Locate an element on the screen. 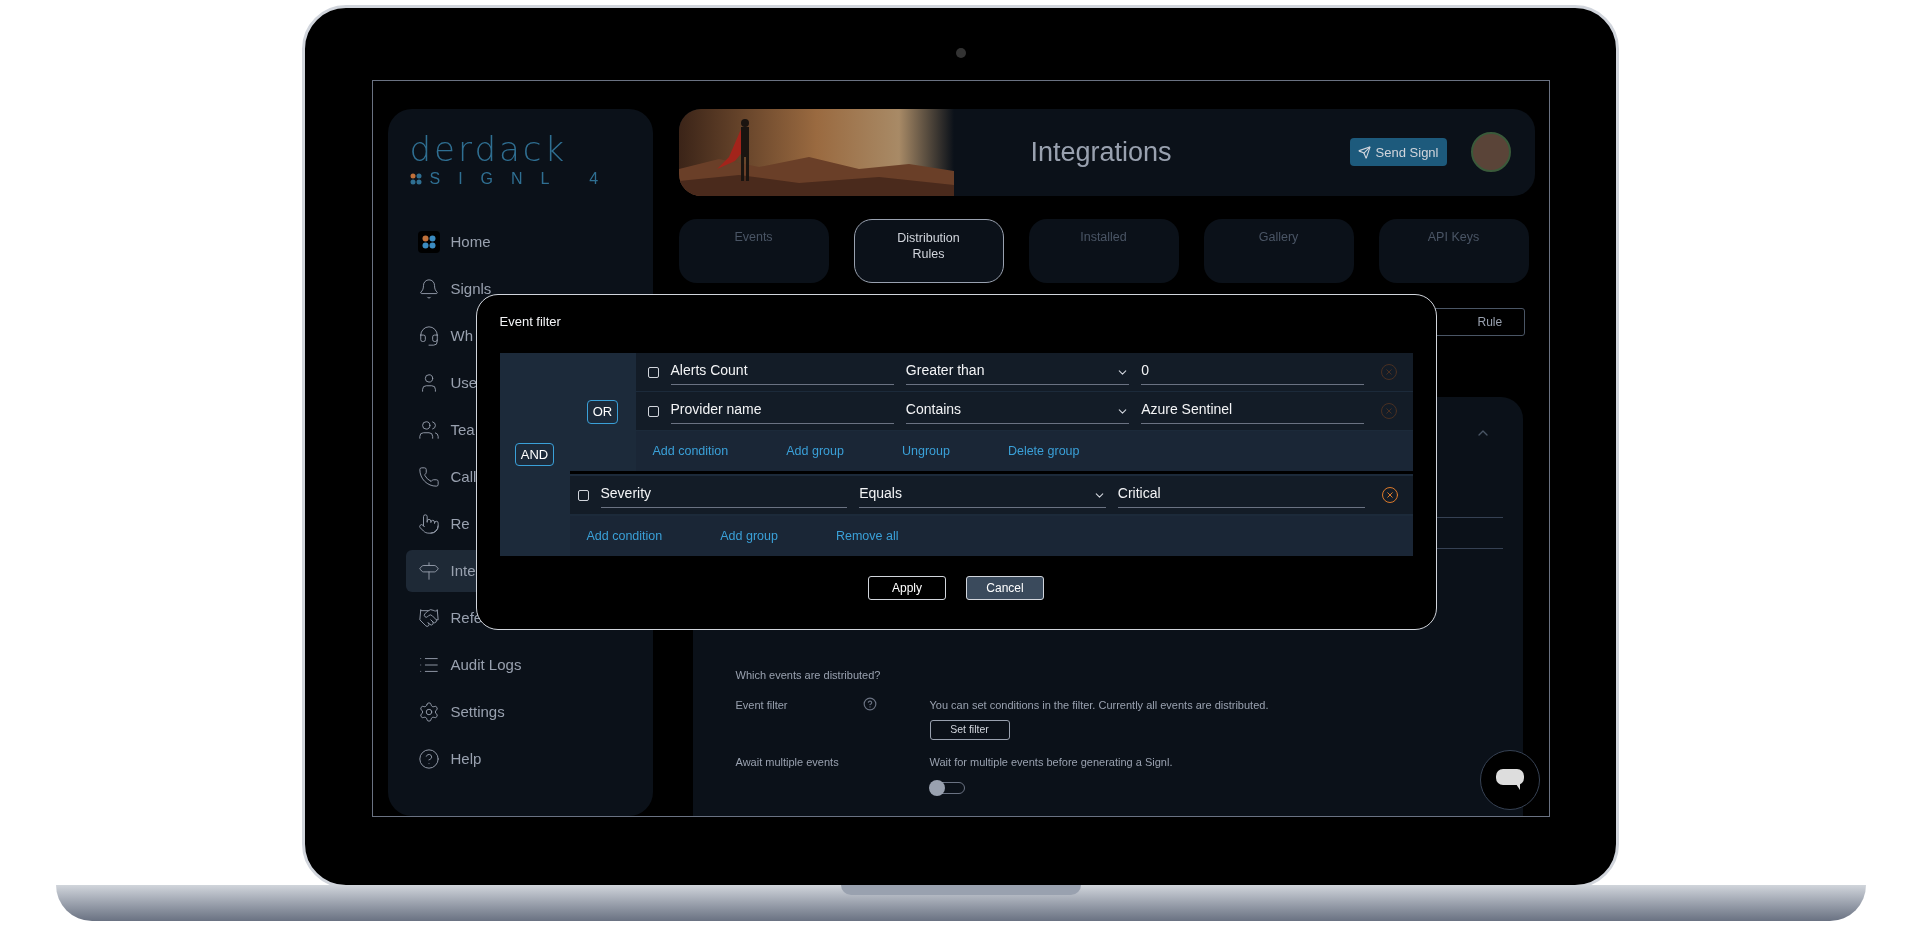 The image size is (1921, 928). setting-description: Wait for multiple events before generating a Signl. is located at coordinates (1051, 762).